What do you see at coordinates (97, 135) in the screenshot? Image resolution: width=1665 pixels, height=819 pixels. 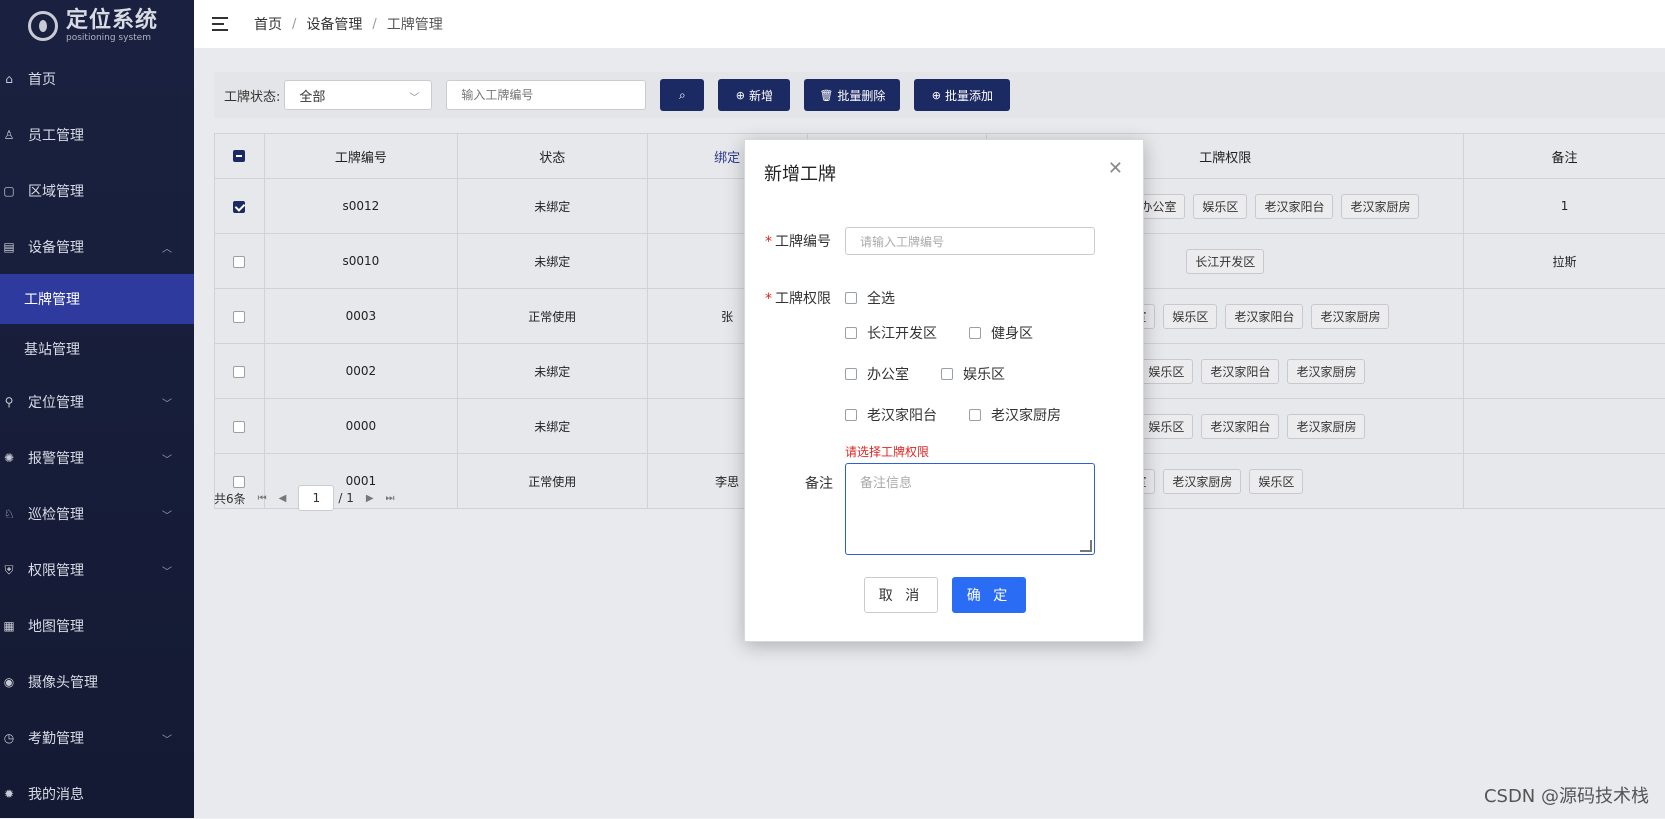 I see `sidebar-item-staff: ♙ 员工管理` at bounding box center [97, 135].